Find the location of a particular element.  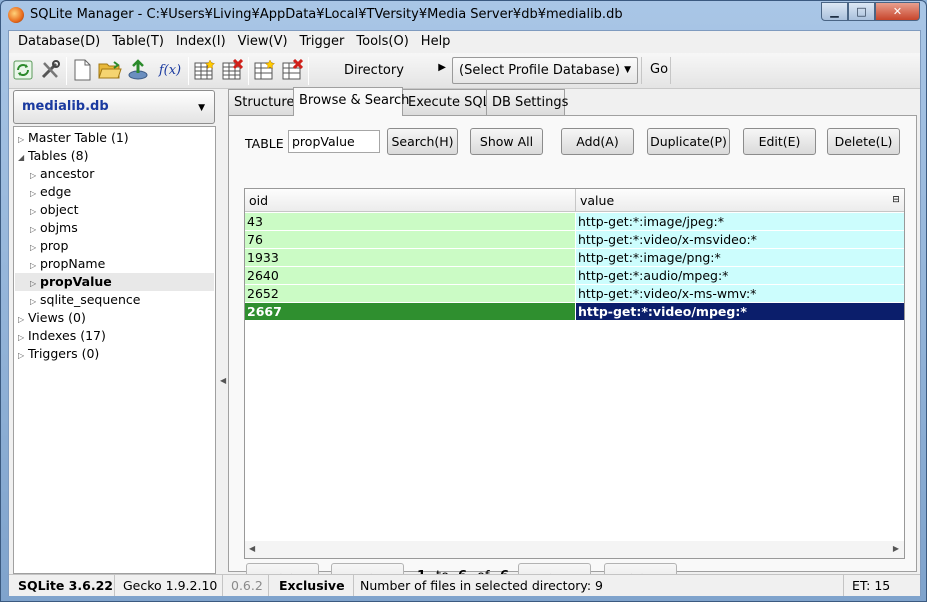

menu-view: View(V) is located at coordinates (263, 41).